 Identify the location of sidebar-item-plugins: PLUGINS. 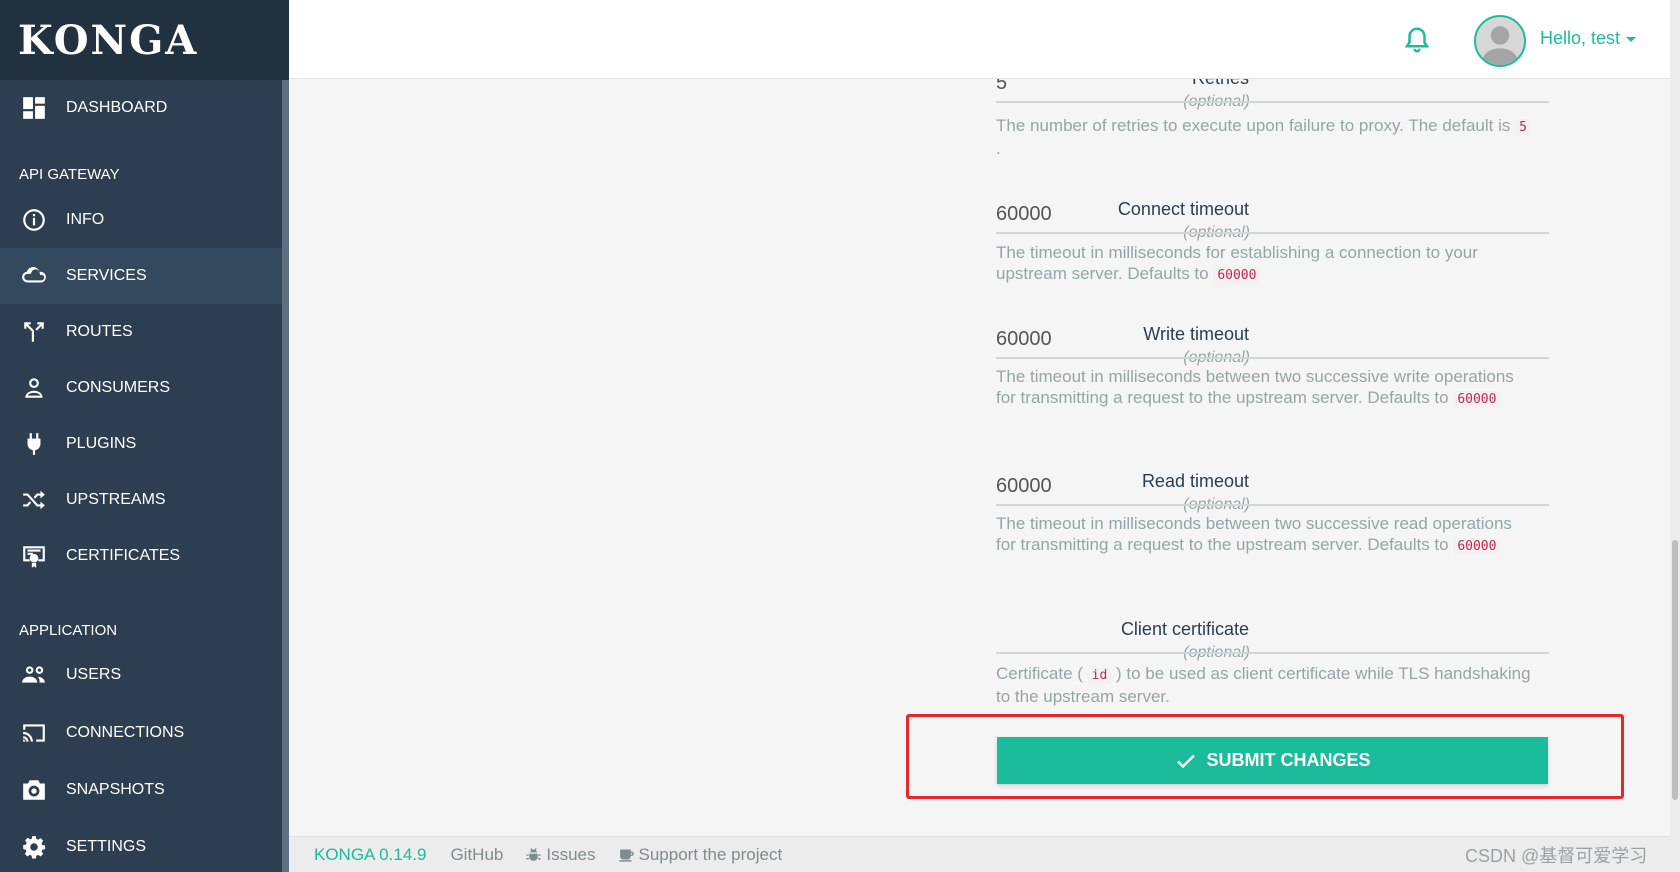
(141, 444).